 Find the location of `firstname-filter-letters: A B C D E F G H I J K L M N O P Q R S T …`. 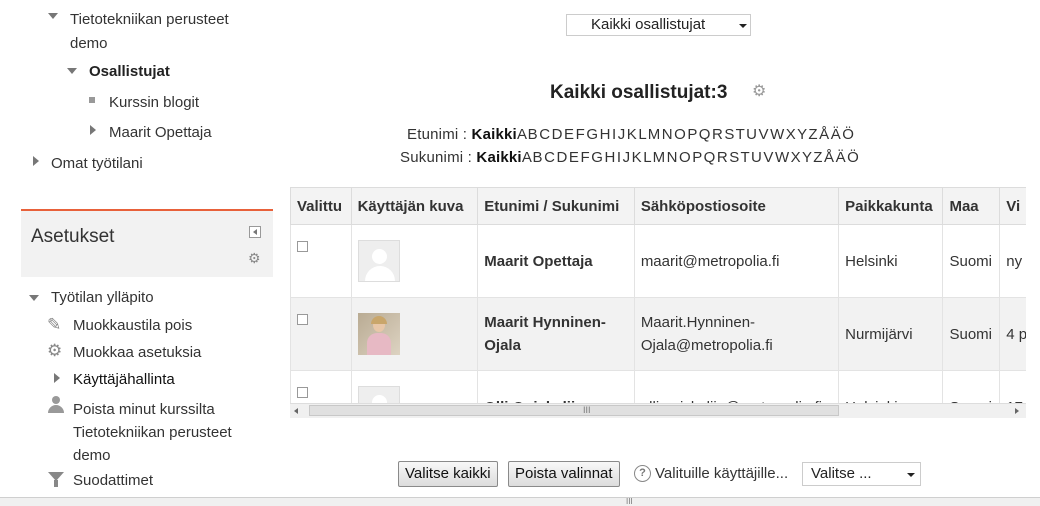

firstname-filter-letters: A B C D E F G H I J K L M N O P Q R S T … is located at coordinates (685, 134).